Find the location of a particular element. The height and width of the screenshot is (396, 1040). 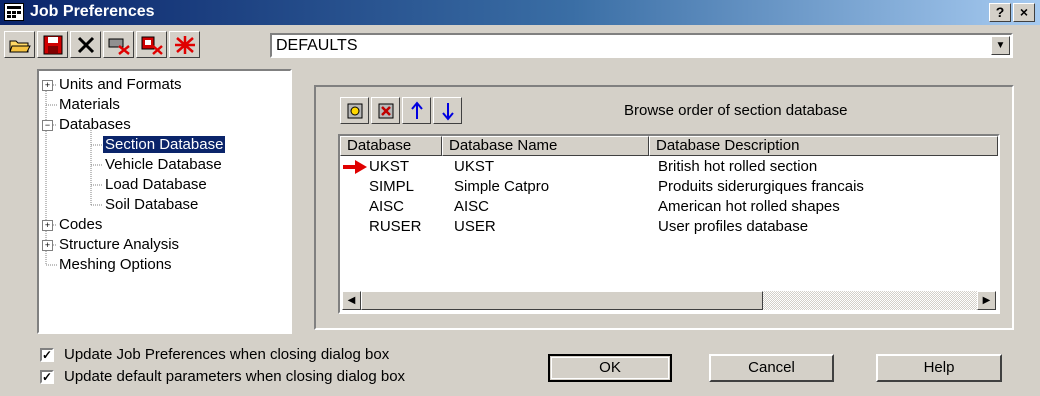

scroll-left-icon: ◀ is located at coordinates (351, 300).